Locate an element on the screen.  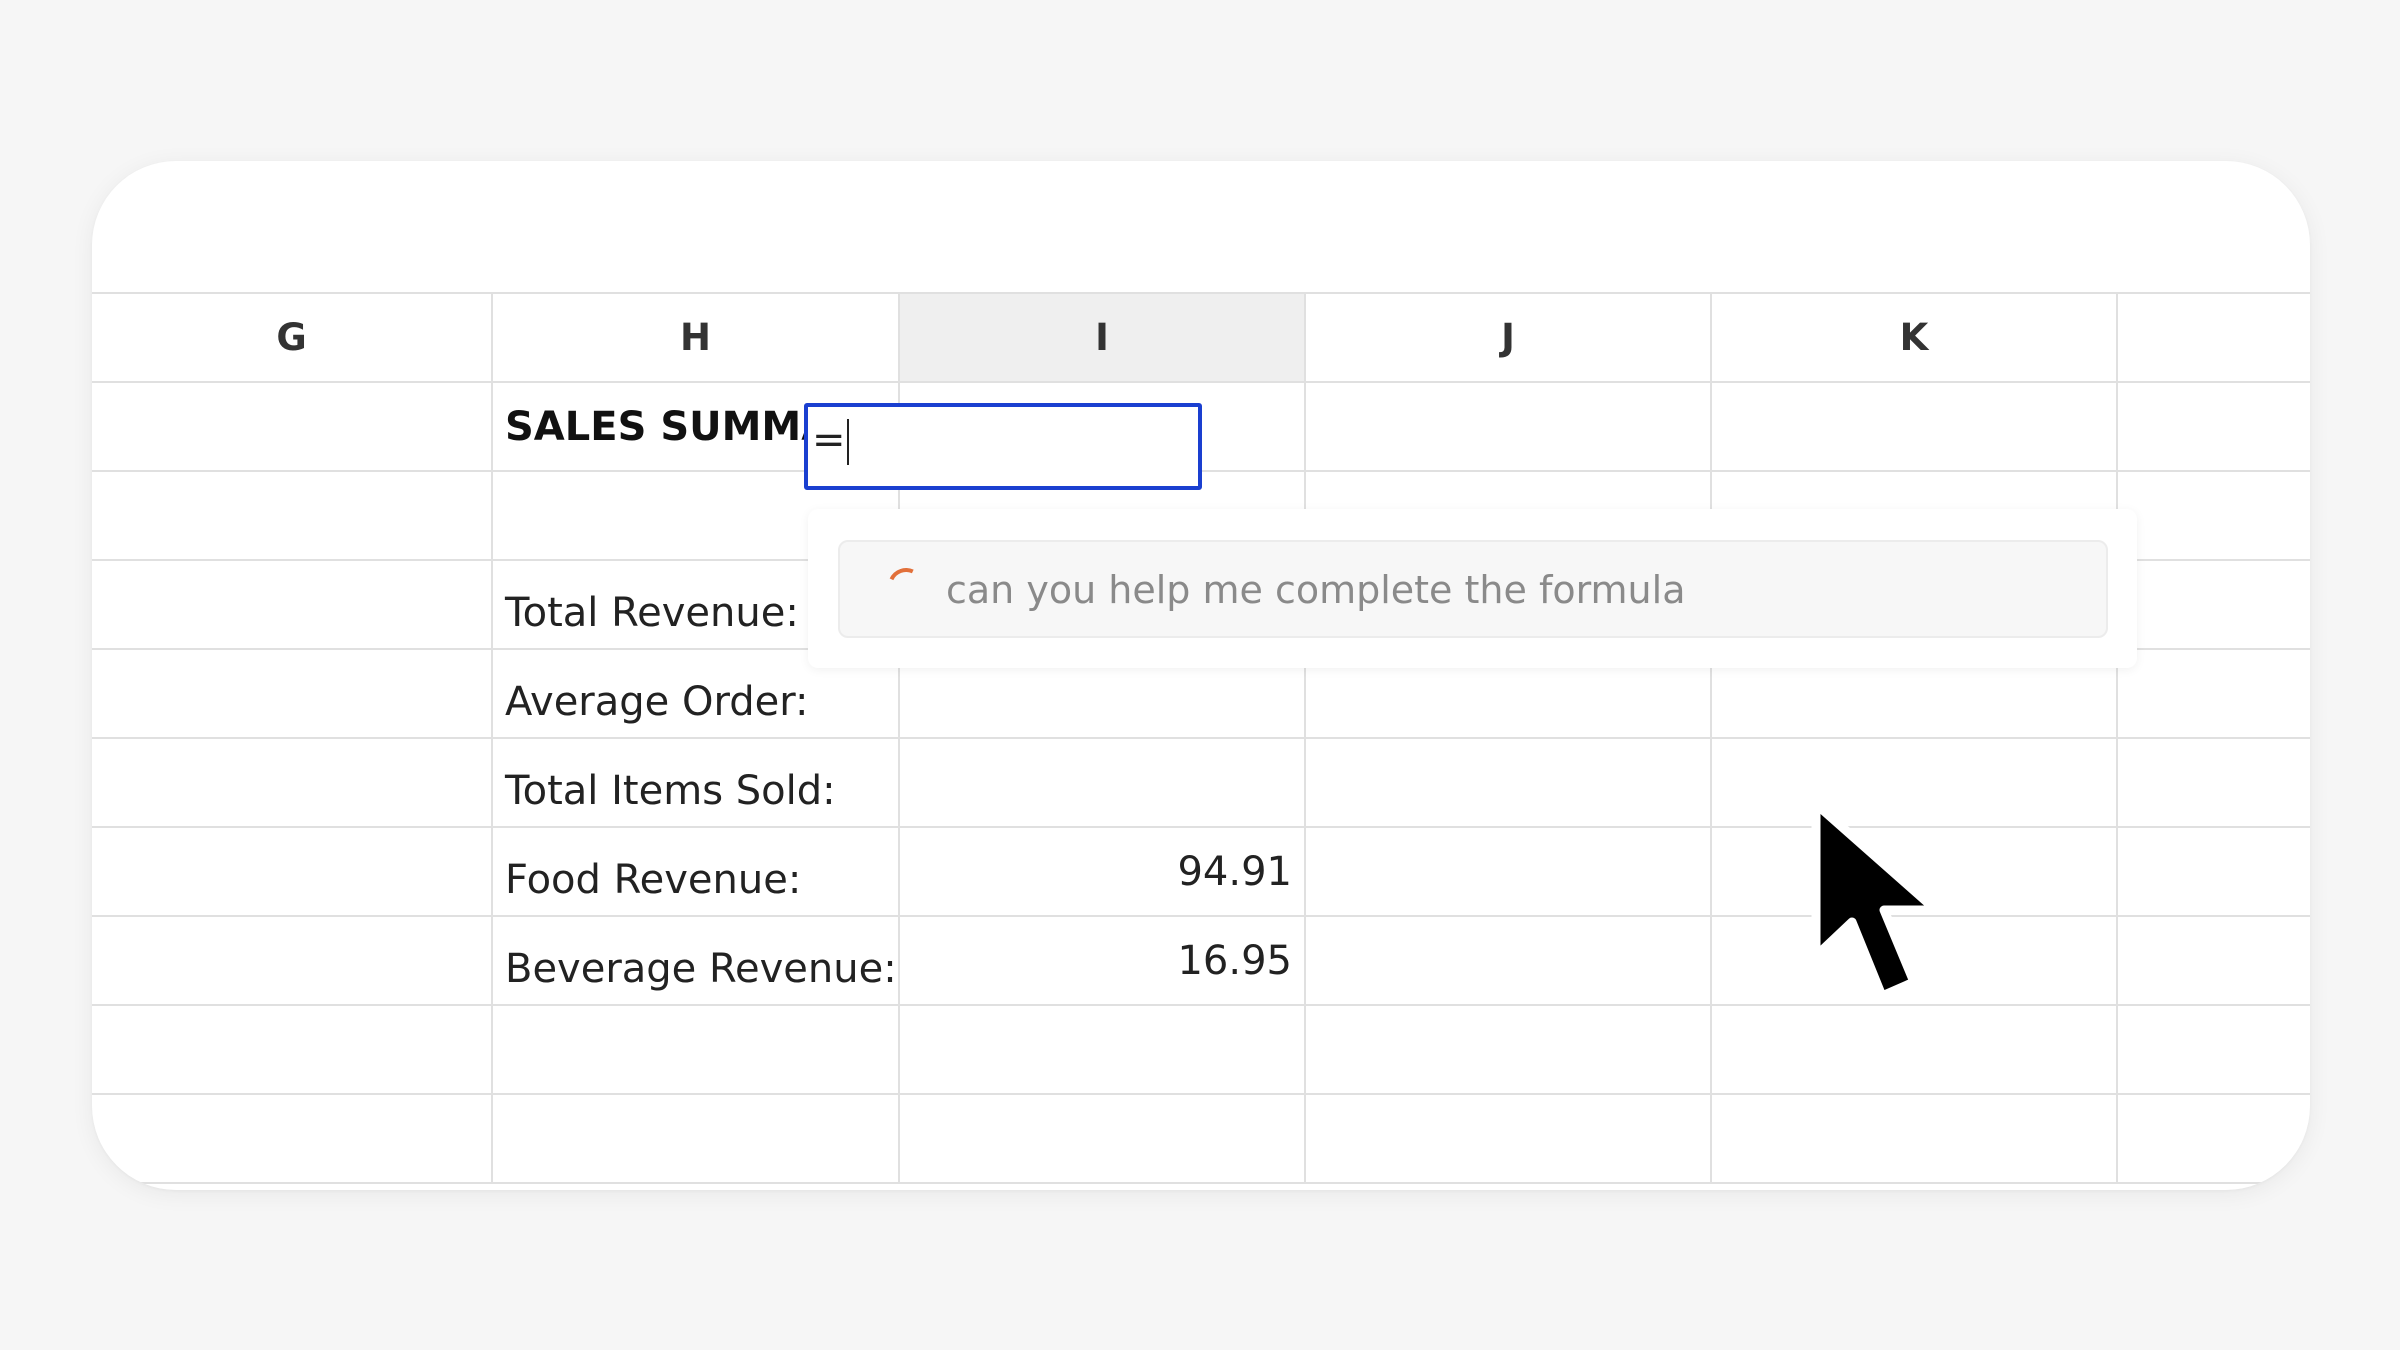
text-caret is located at coordinates (847, 442).